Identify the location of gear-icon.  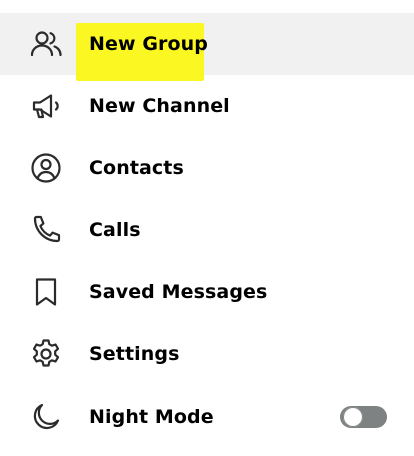
(46, 354).